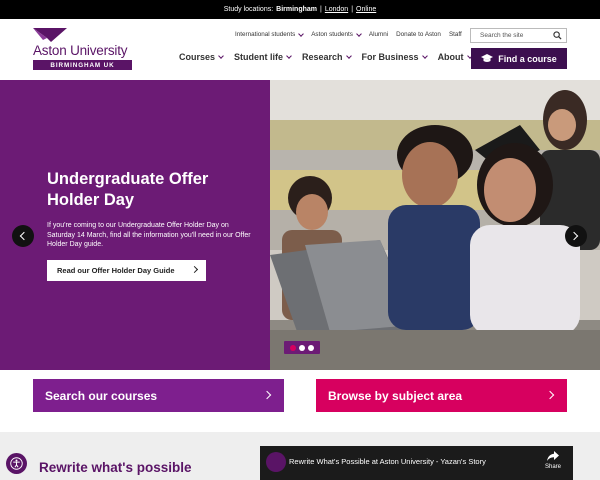 The height and width of the screenshot is (480, 600). What do you see at coordinates (336, 34) in the screenshot?
I see `utility-aston-students: Aston students` at bounding box center [336, 34].